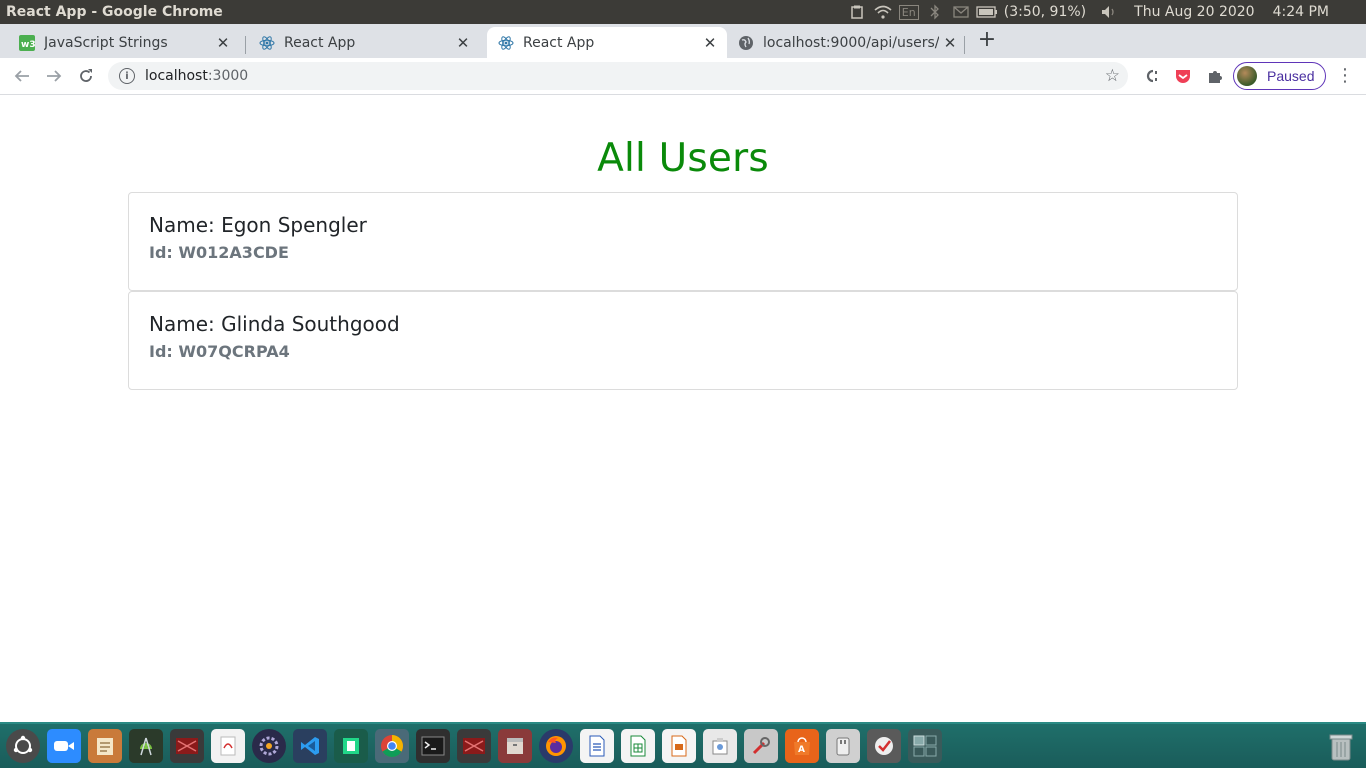 This screenshot has width=1366, height=768. What do you see at coordinates (1291, 76) in the screenshot?
I see `profile-status-label: Paused` at bounding box center [1291, 76].